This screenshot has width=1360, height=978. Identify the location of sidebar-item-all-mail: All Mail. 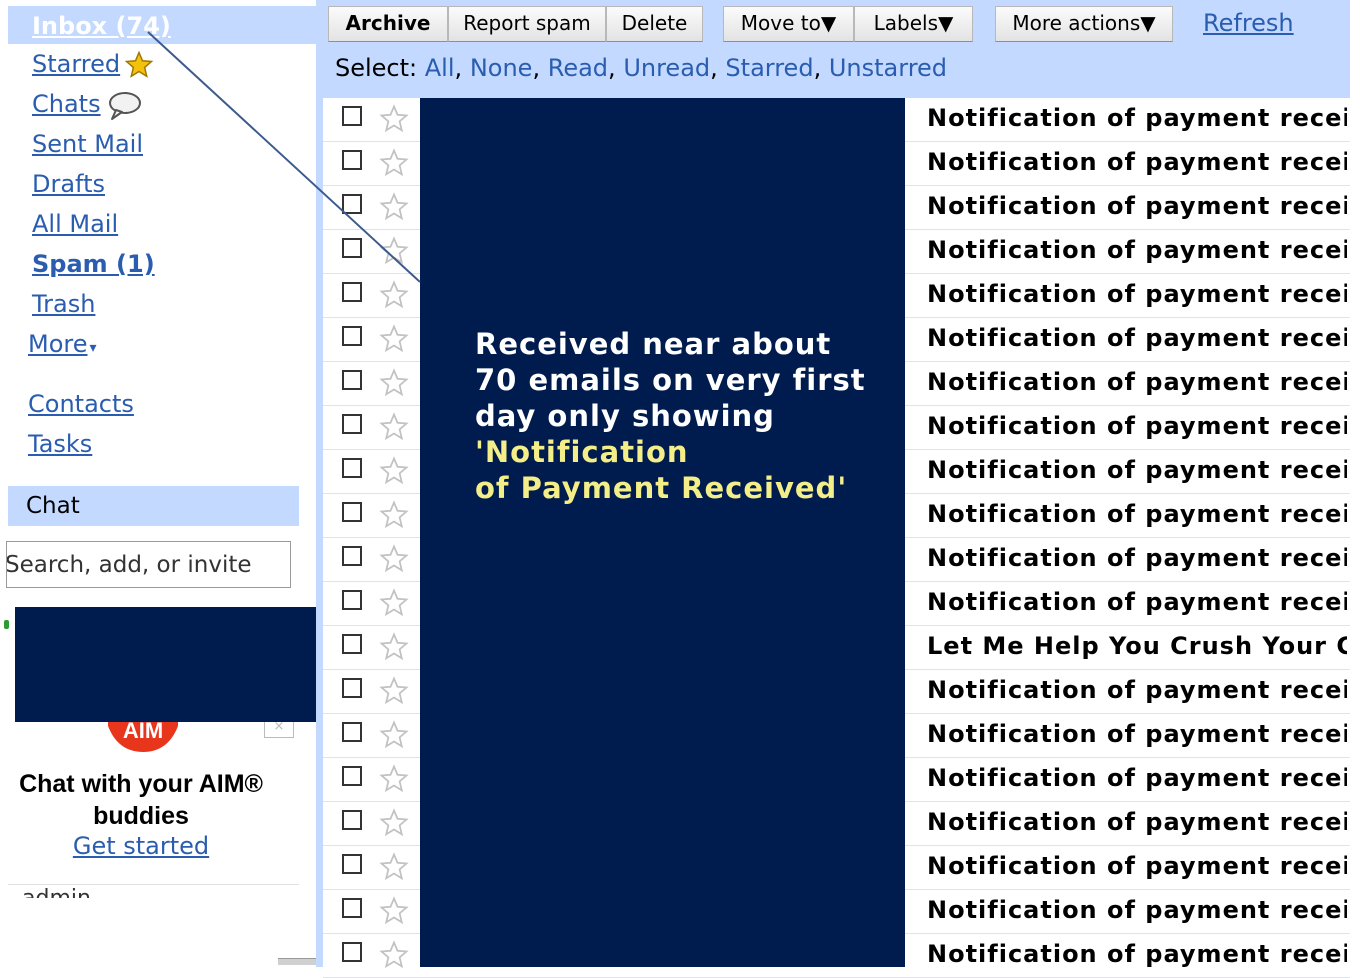
(75, 224).